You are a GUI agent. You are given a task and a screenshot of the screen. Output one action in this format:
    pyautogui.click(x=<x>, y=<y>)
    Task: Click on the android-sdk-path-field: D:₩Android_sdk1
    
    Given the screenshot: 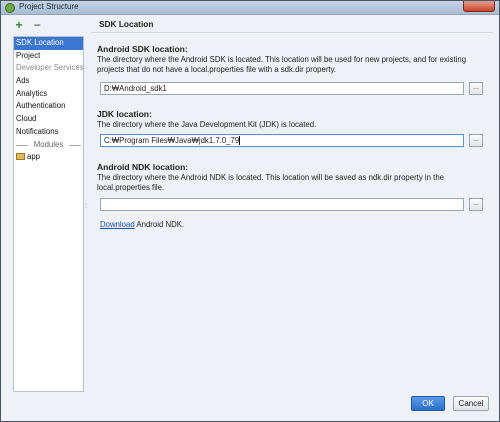 What is the action you would take?
    pyautogui.click(x=282, y=88)
    